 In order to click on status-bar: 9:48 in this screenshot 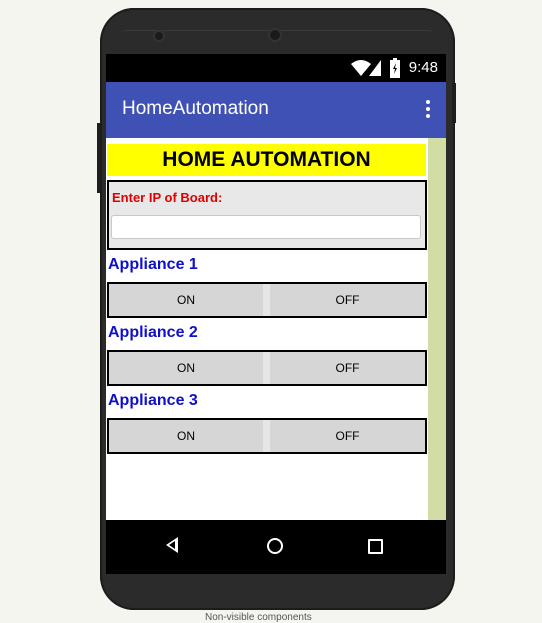, I will do `click(276, 68)`.